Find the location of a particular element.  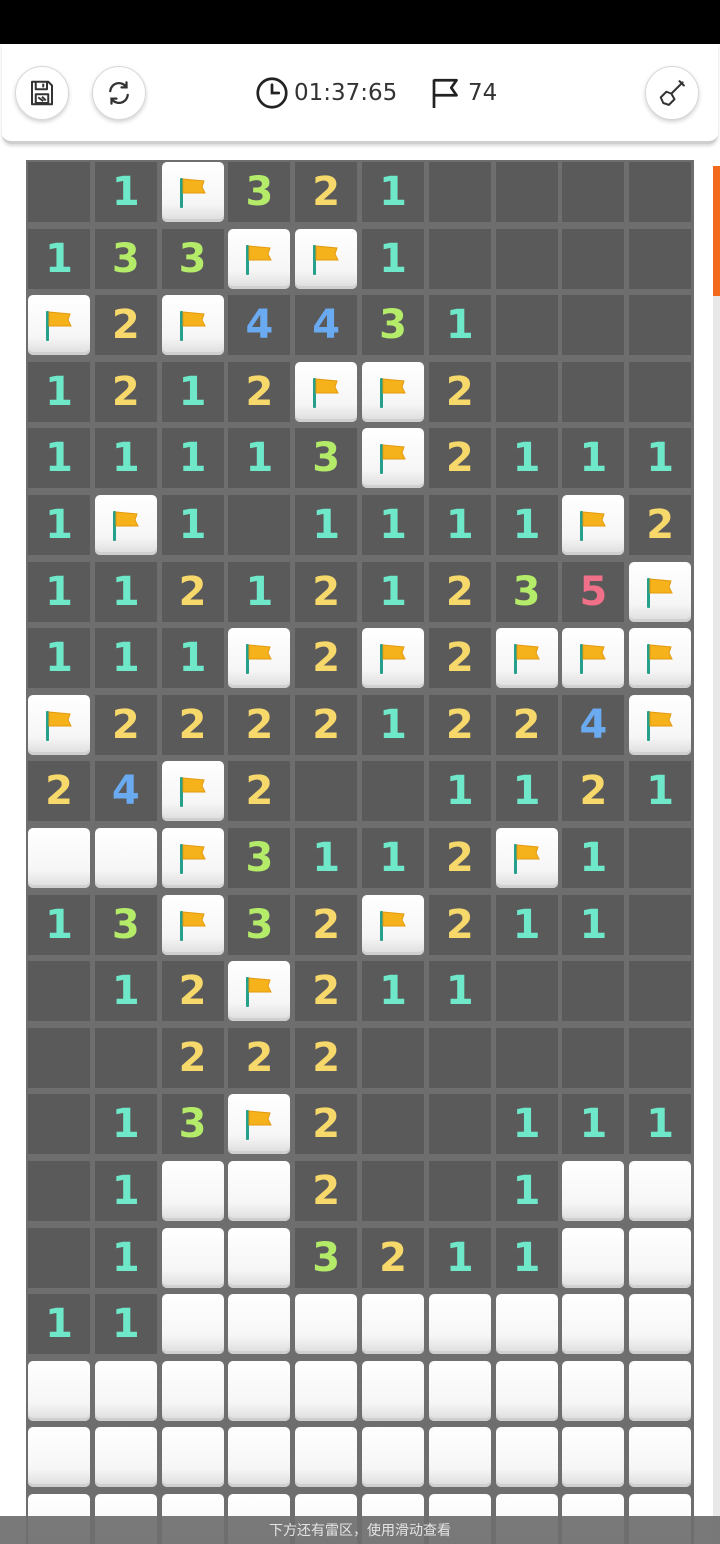

dig-mode-button is located at coordinates (672, 93).